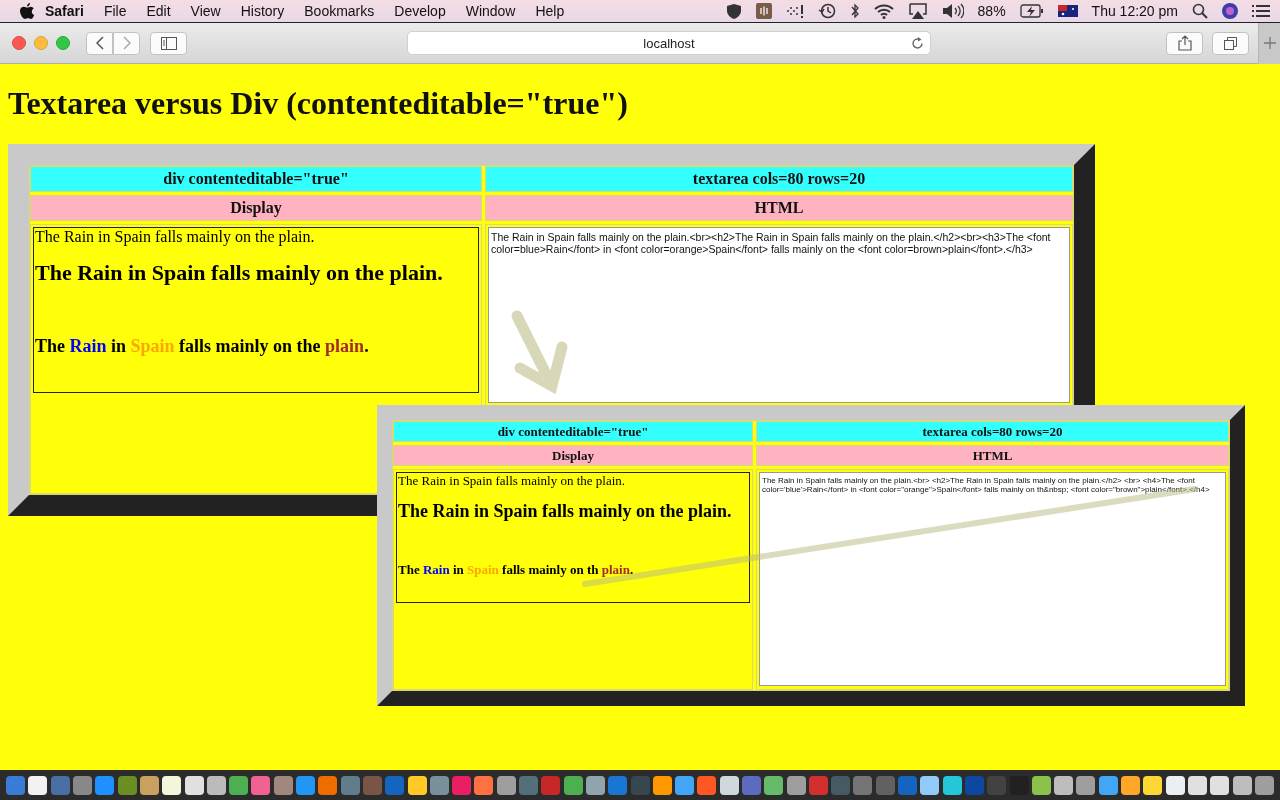 This screenshot has width=1280, height=800. Describe the element at coordinates (1200, 11) in the screenshot. I see `search-icon` at that location.